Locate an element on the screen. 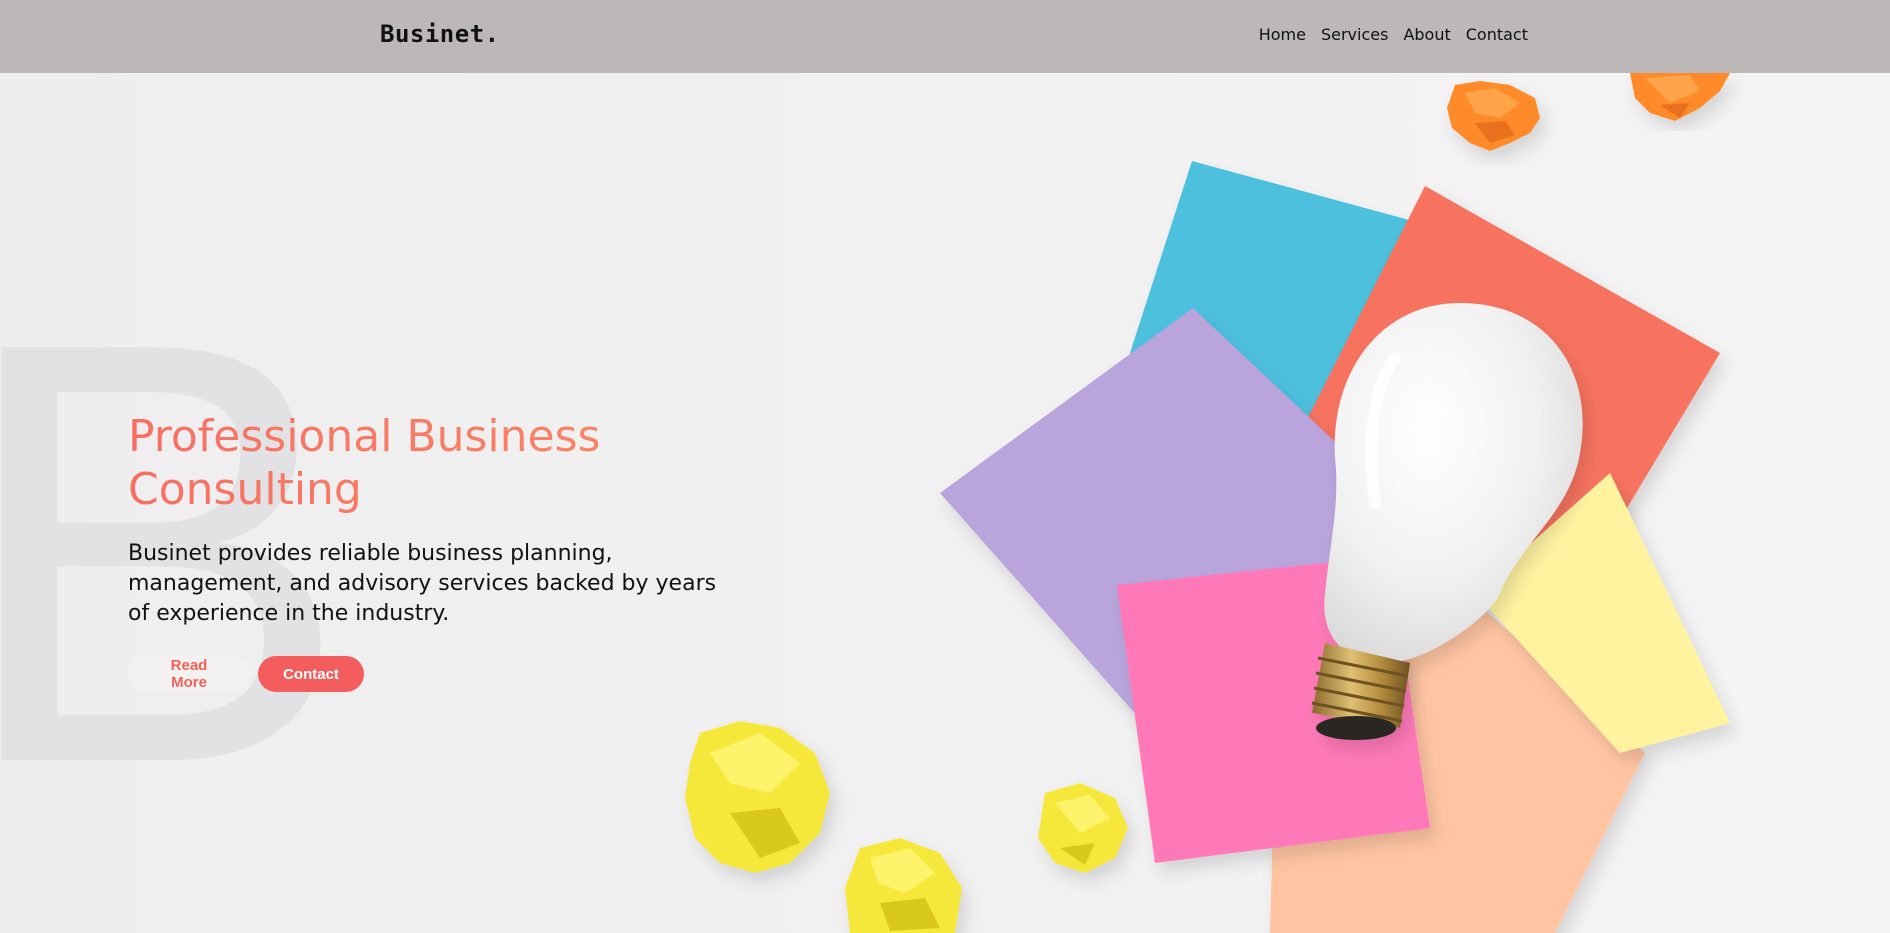  main-nav: Home Services About Contact is located at coordinates (1393, 34).